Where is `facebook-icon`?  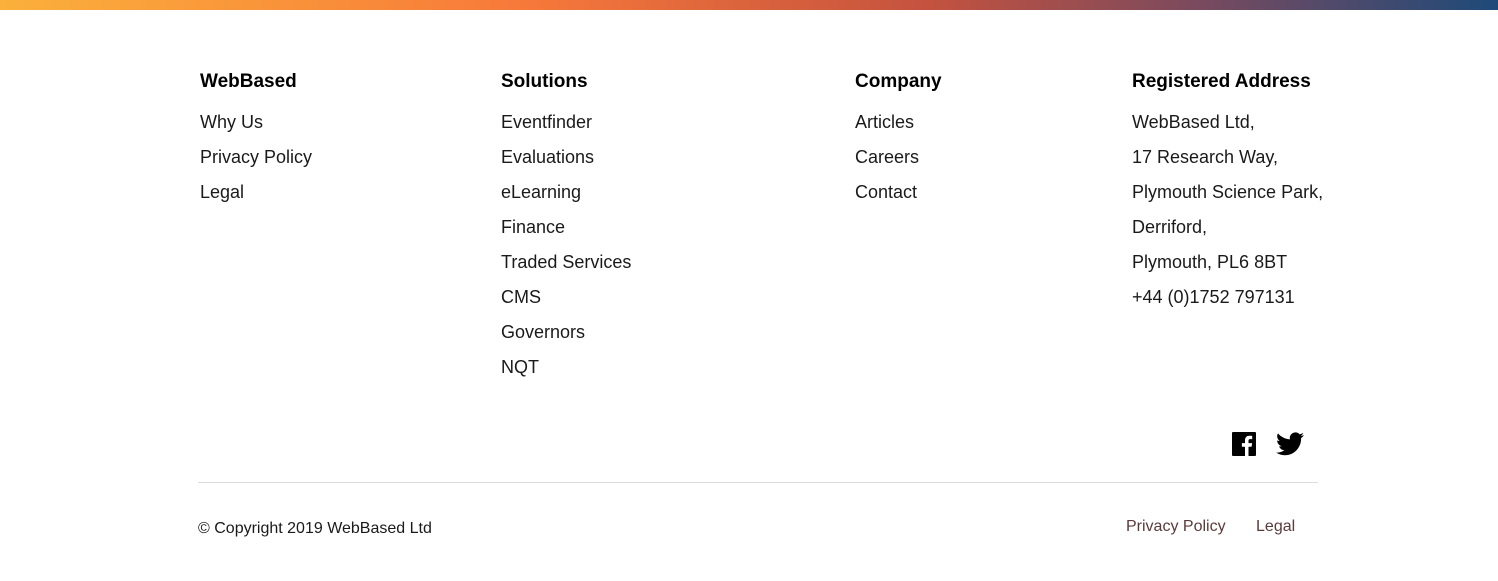
facebook-icon is located at coordinates (1244, 444).